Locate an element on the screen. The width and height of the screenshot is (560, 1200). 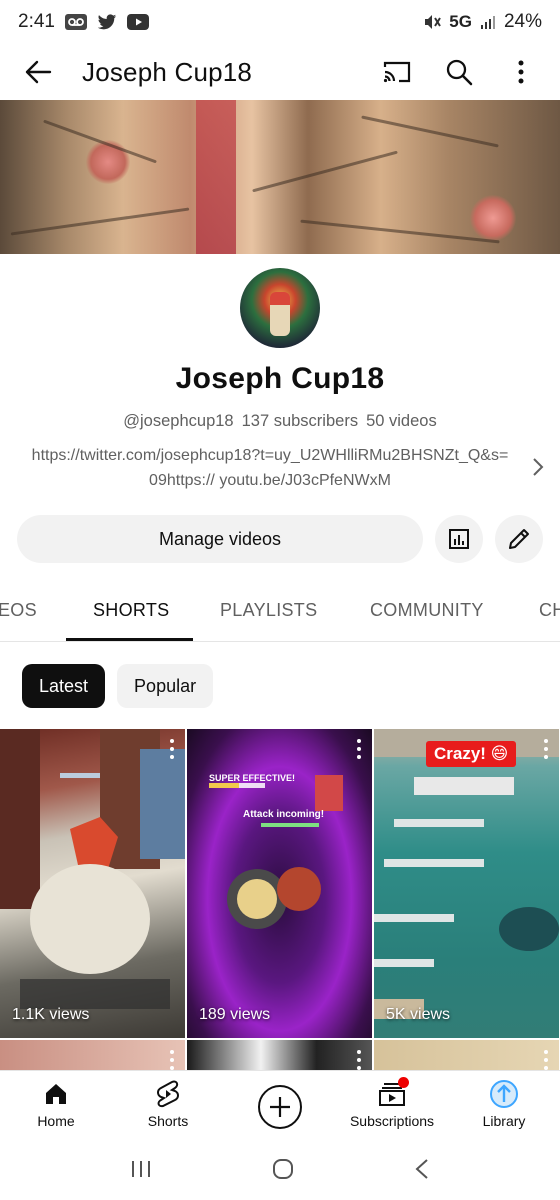
battery-level: 24% is located at coordinates (522, 21).